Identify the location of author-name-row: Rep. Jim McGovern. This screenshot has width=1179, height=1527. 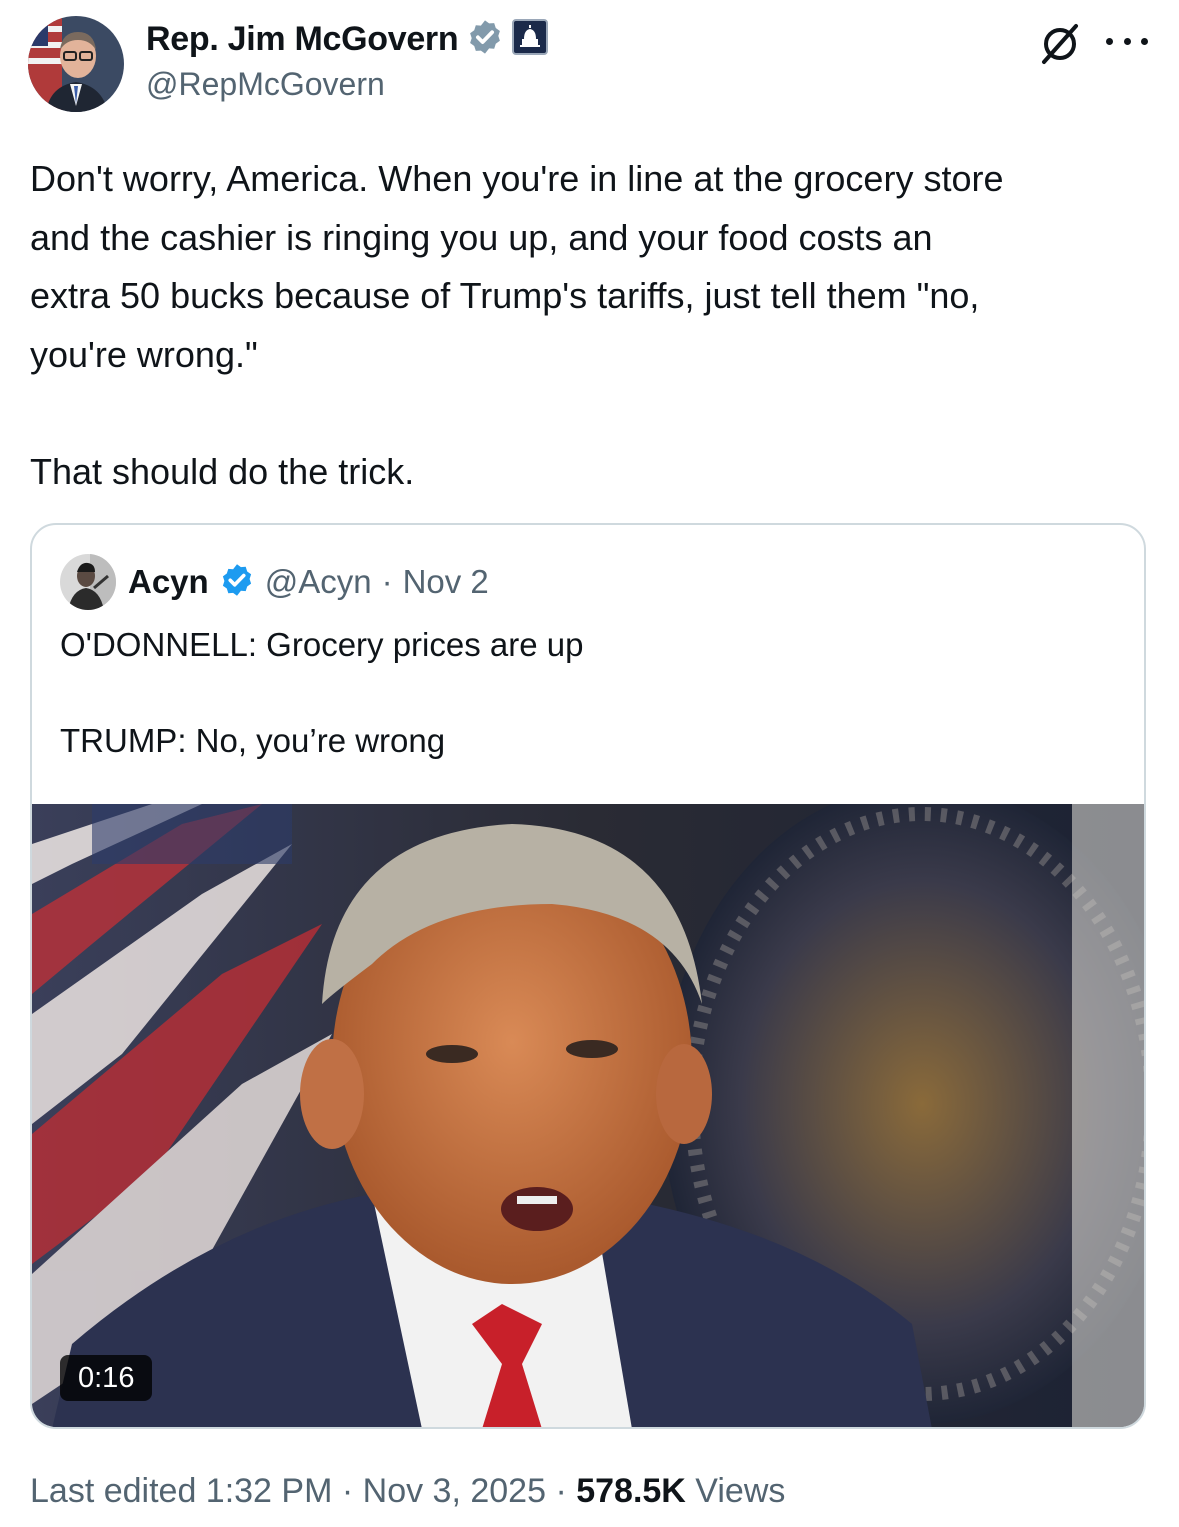
(347, 39).